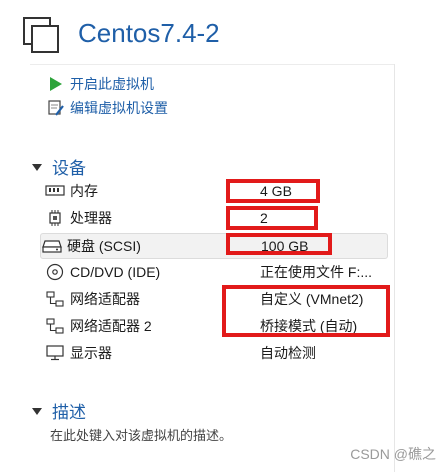 The image size is (446, 472). What do you see at coordinates (149, 33) in the screenshot?
I see `vm-title: Centos7.4-2` at bounding box center [149, 33].